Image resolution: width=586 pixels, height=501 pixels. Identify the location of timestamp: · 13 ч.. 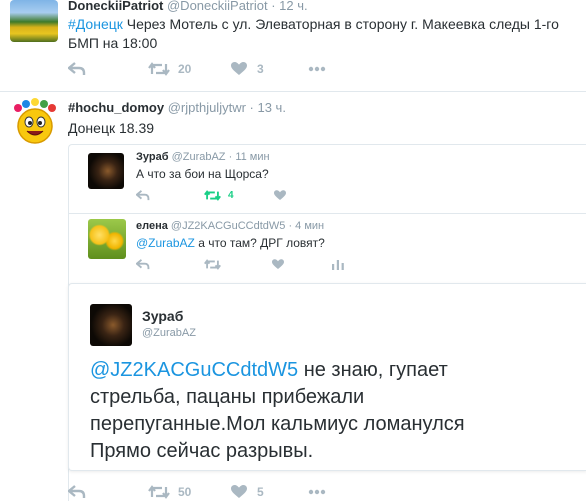
(268, 107).